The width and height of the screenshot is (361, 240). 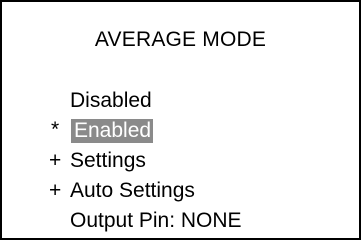 What do you see at coordinates (180, 39) in the screenshot?
I see `screen-title: AVERAGE MODE` at bounding box center [180, 39].